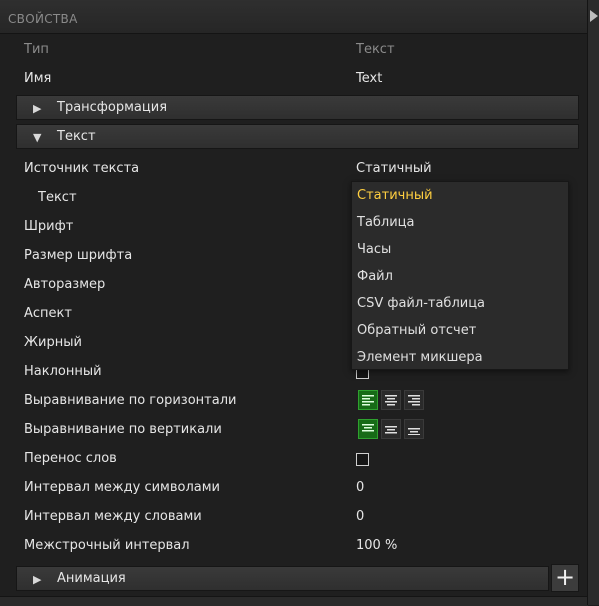 The image size is (599, 606). I want to click on name-value: Text, so click(369, 78).